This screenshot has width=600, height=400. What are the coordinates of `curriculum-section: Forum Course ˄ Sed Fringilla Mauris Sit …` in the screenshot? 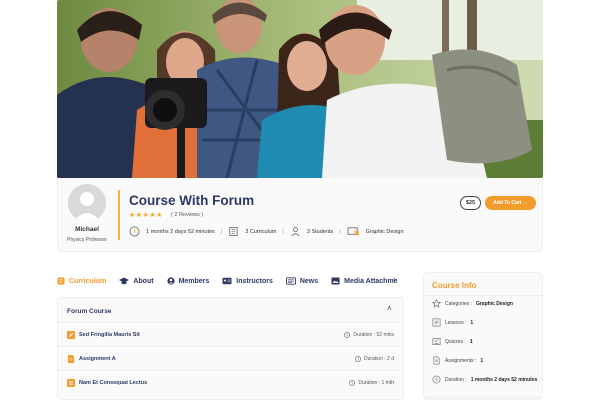 It's located at (230, 348).